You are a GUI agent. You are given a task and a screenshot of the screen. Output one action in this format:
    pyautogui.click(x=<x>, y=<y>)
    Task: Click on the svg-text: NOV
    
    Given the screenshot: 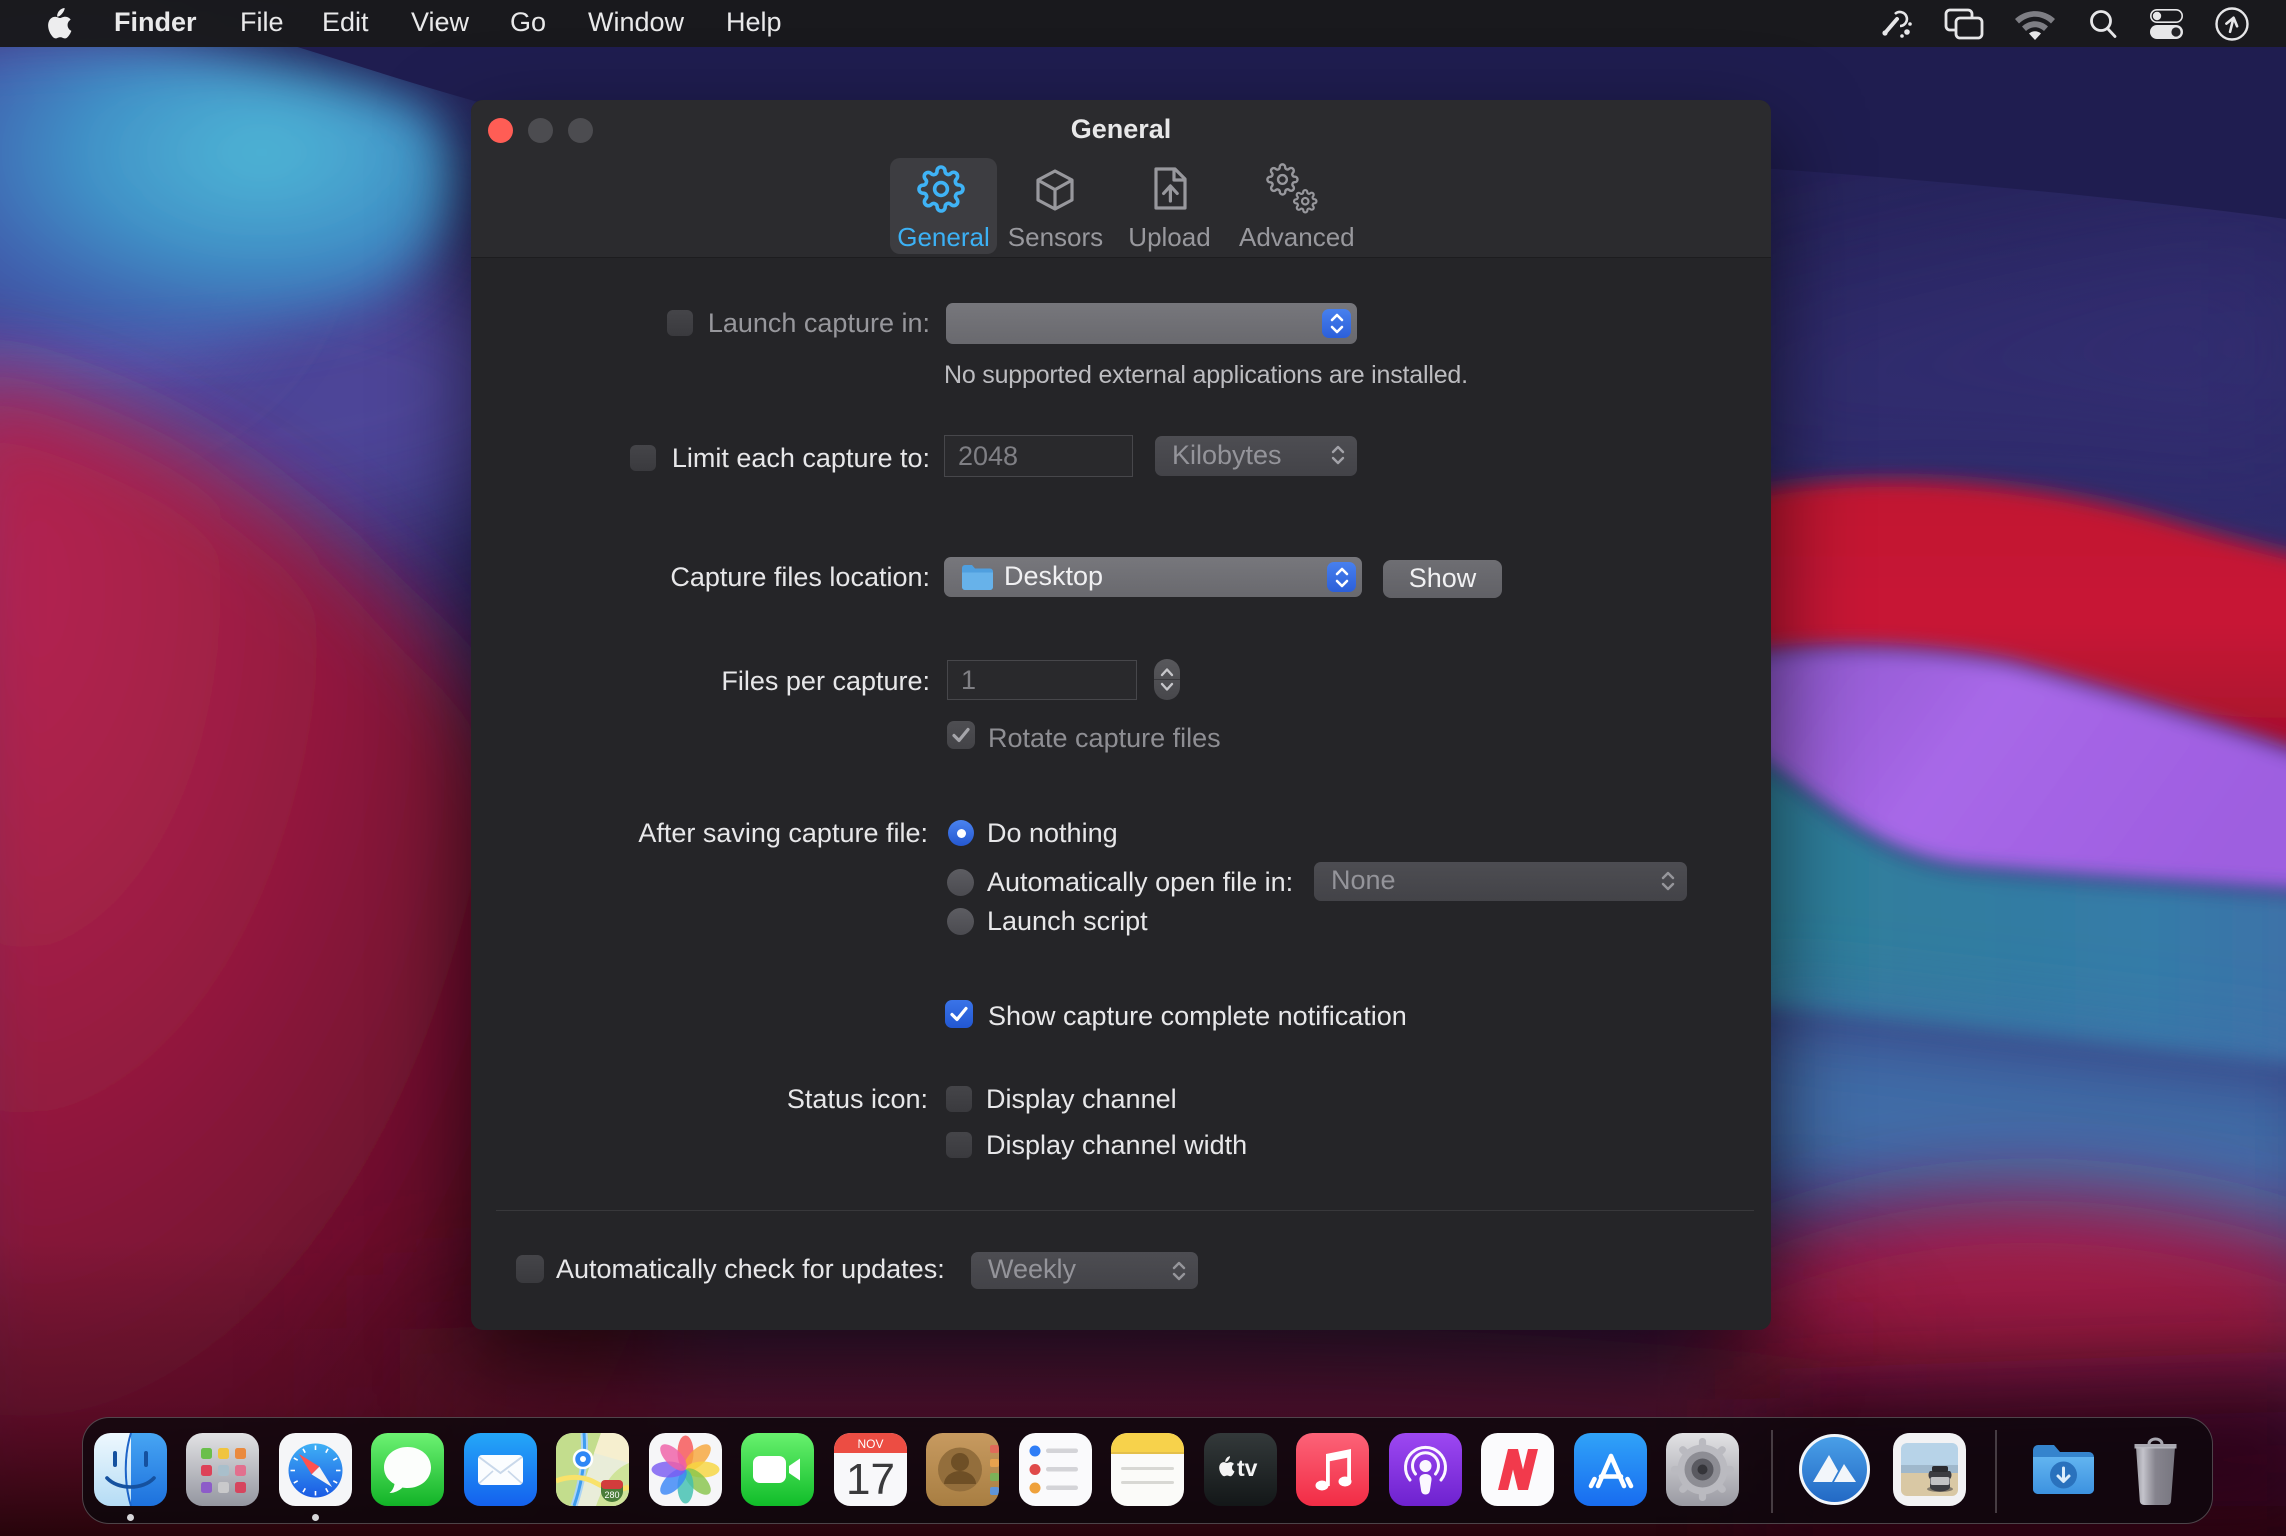 What is the action you would take?
    pyautogui.click(x=870, y=1444)
    